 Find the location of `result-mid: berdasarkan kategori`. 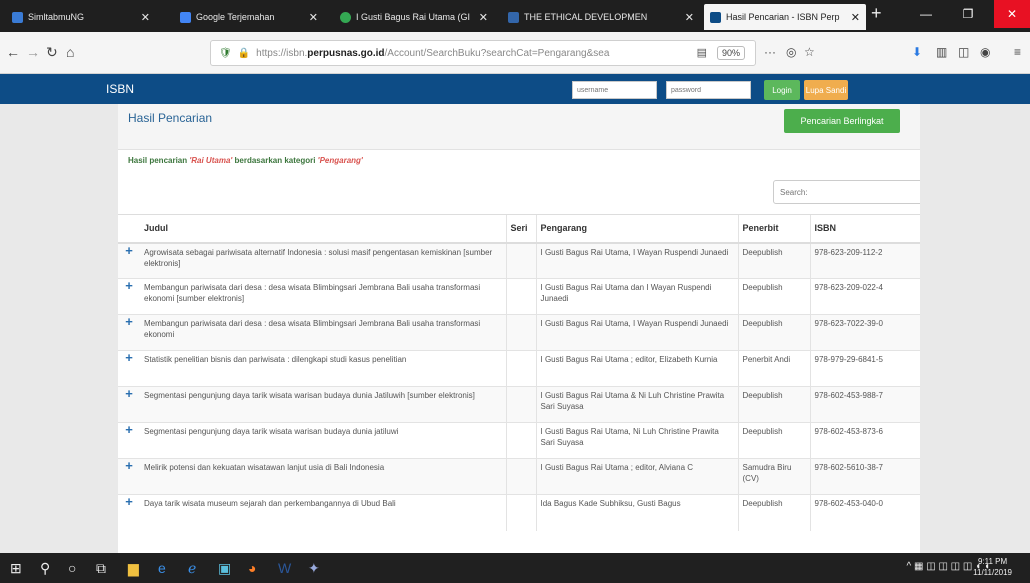

result-mid: berdasarkan kategori is located at coordinates (275, 160).